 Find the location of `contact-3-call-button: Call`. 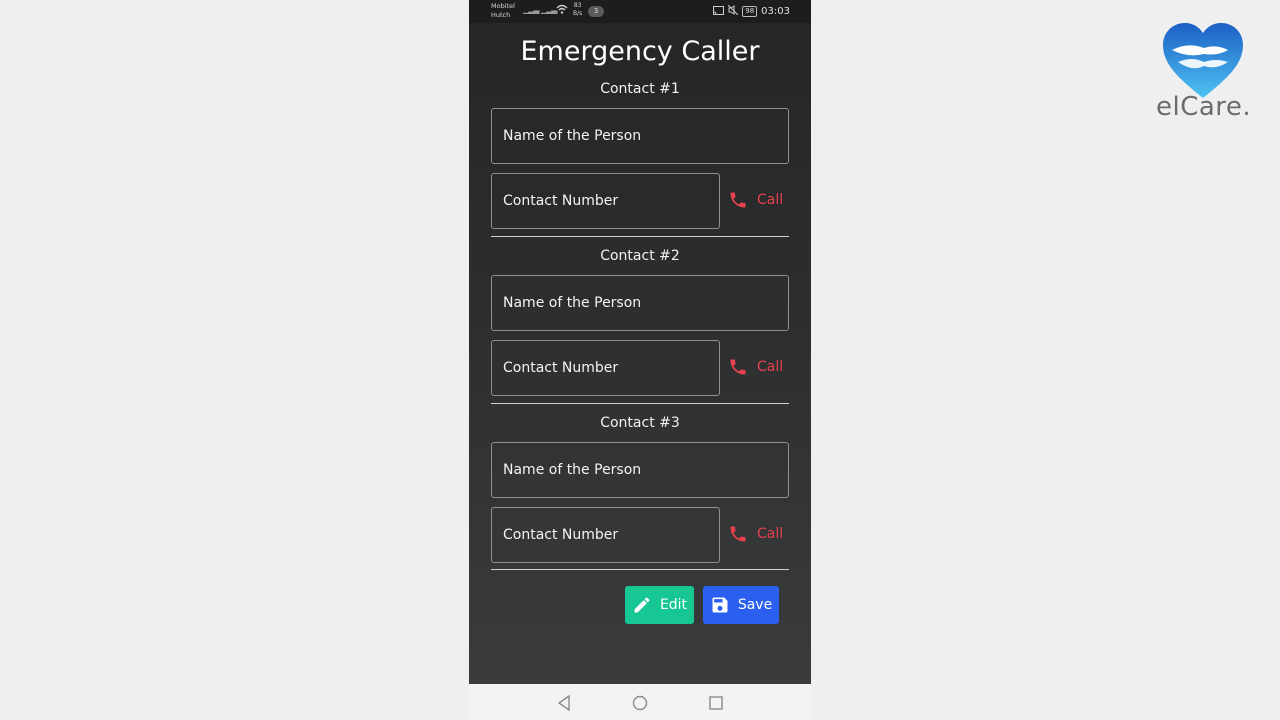

contact-3-call-button: Call is located at coordinates (758, 534).